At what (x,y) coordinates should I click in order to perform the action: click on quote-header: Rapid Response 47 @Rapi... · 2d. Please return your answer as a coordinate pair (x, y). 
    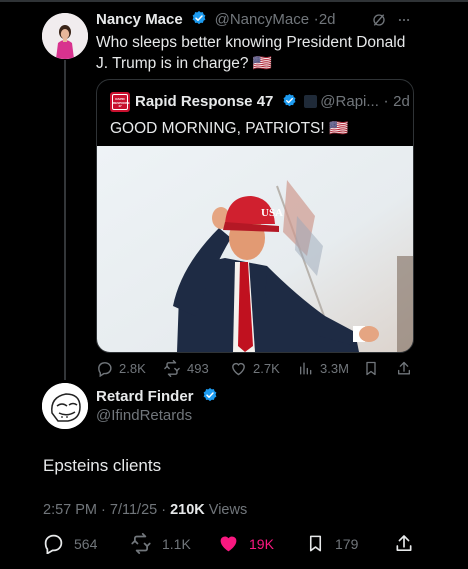
    Looking at the image, I should click on (272, 102).